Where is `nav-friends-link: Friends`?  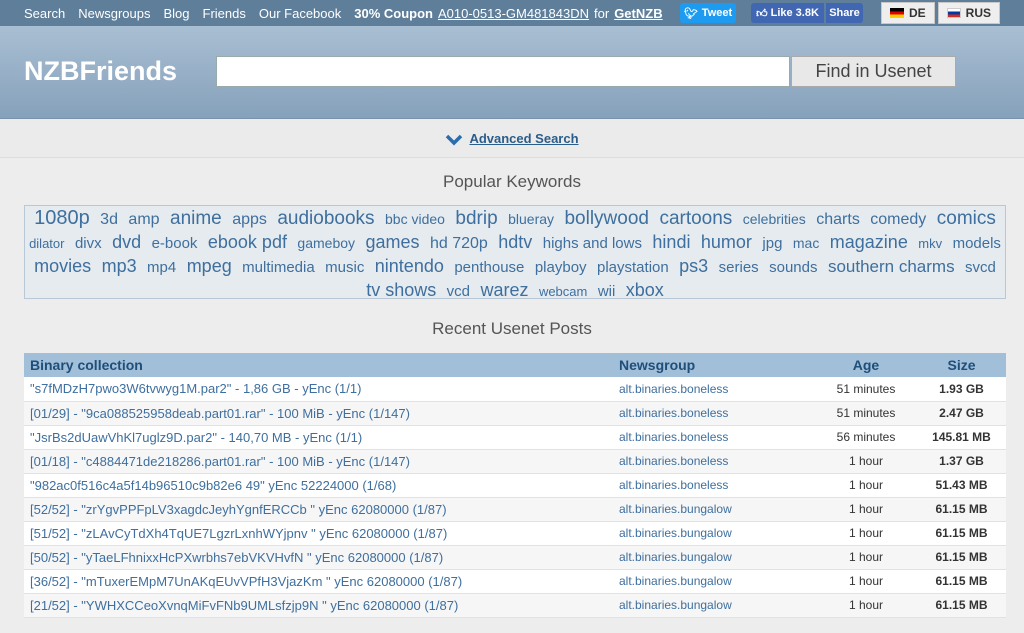 nav-friends-link: Friends is located at coordinates (224, 13).